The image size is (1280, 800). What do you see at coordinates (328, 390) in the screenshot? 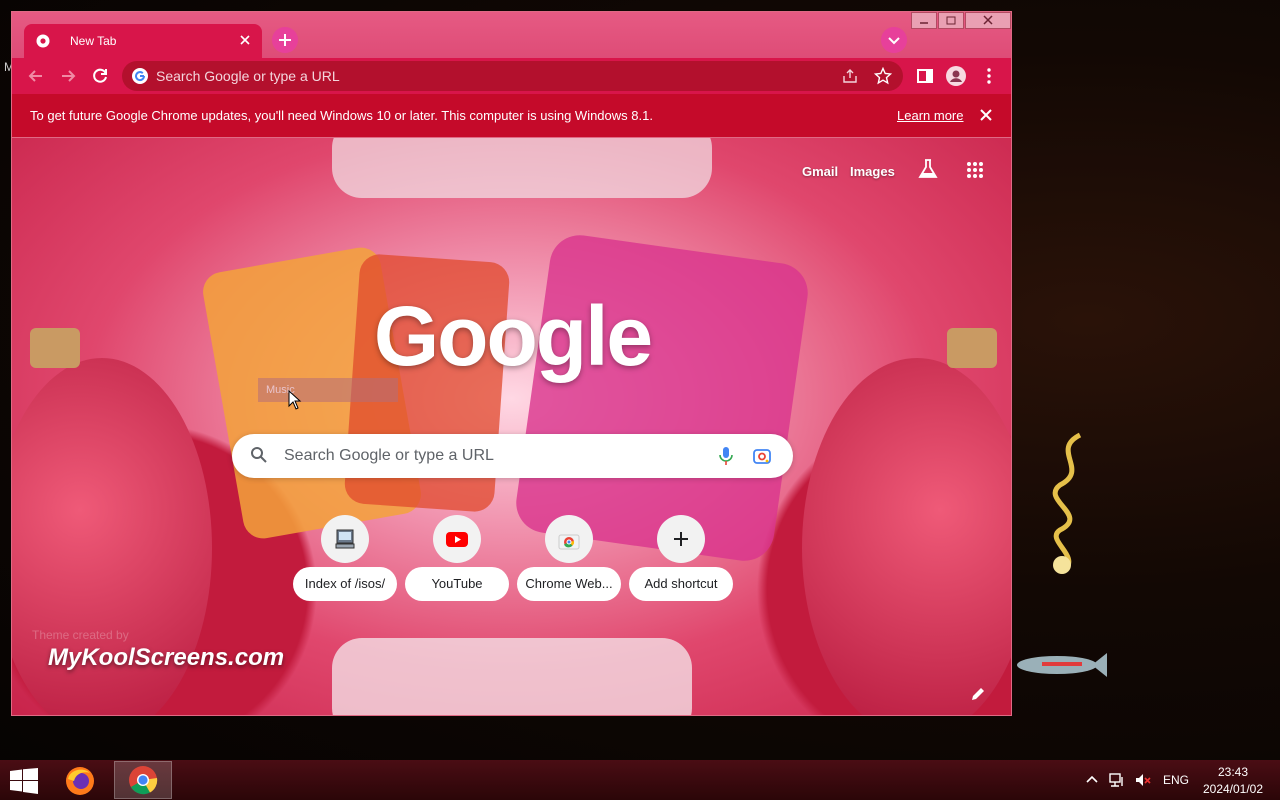
I see `tooltip: Music` at bounding box center [328, 390].